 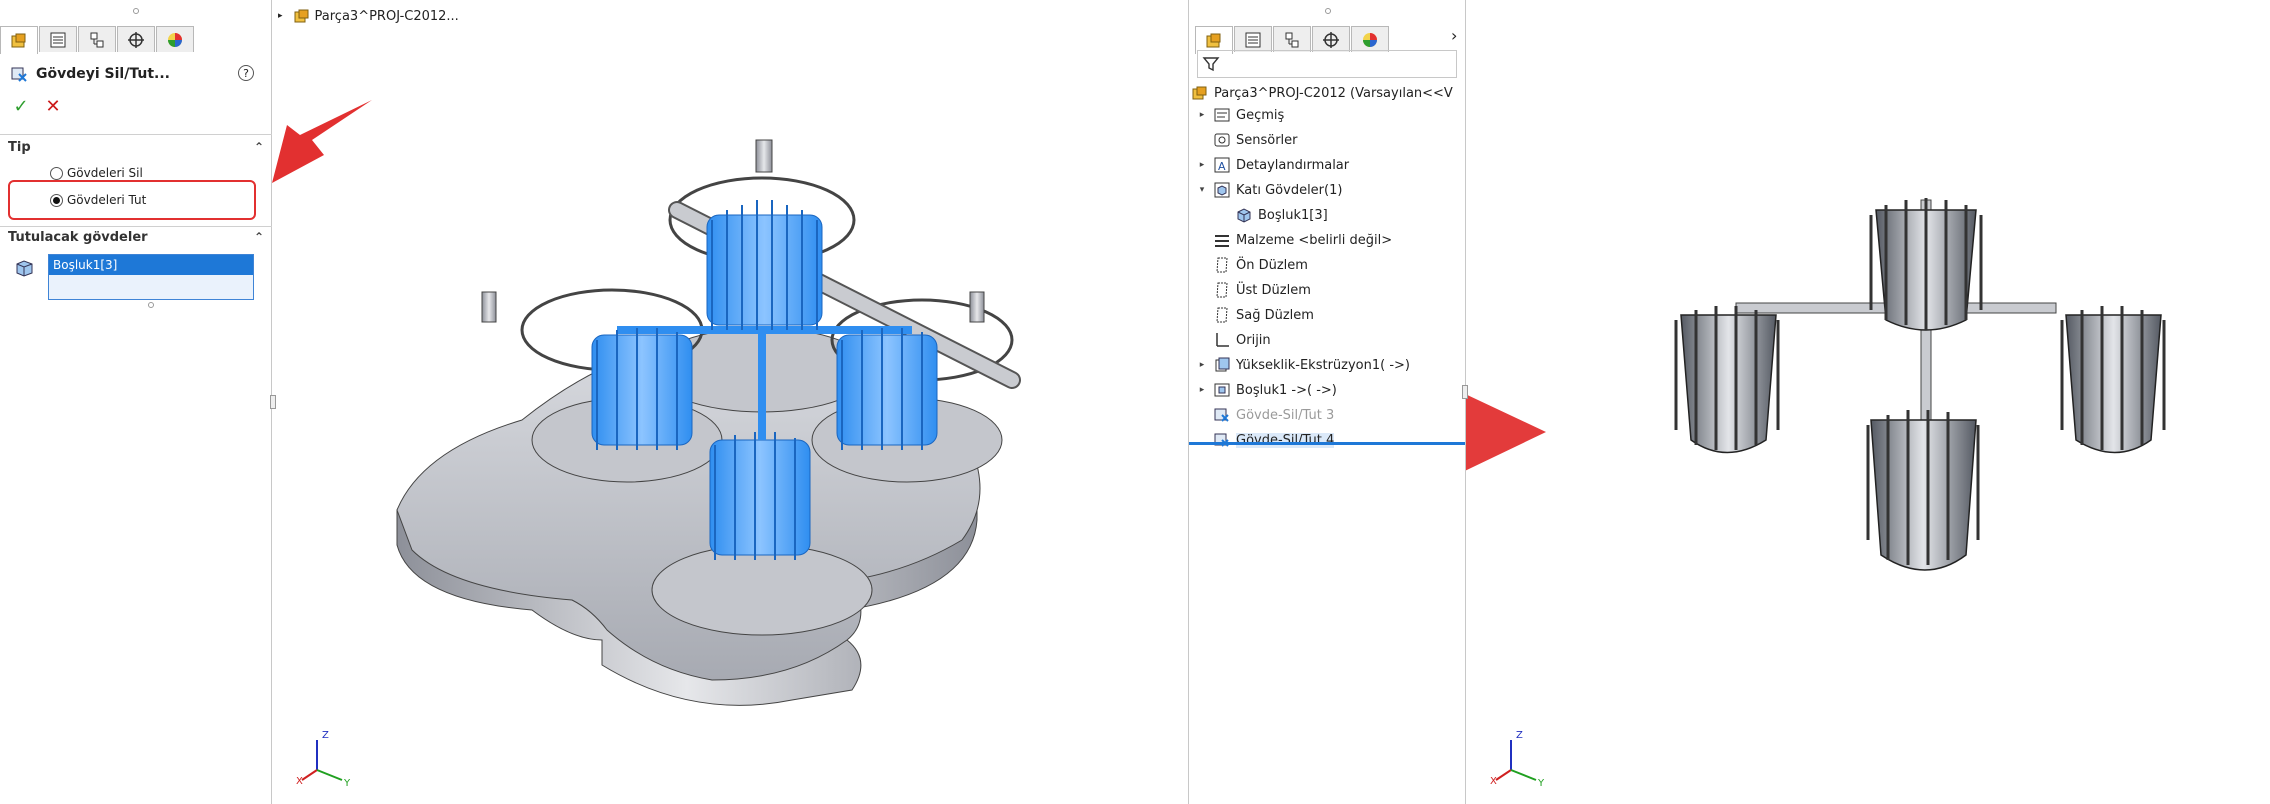 I want to click on material-icon, so click(x=1222, y=240).